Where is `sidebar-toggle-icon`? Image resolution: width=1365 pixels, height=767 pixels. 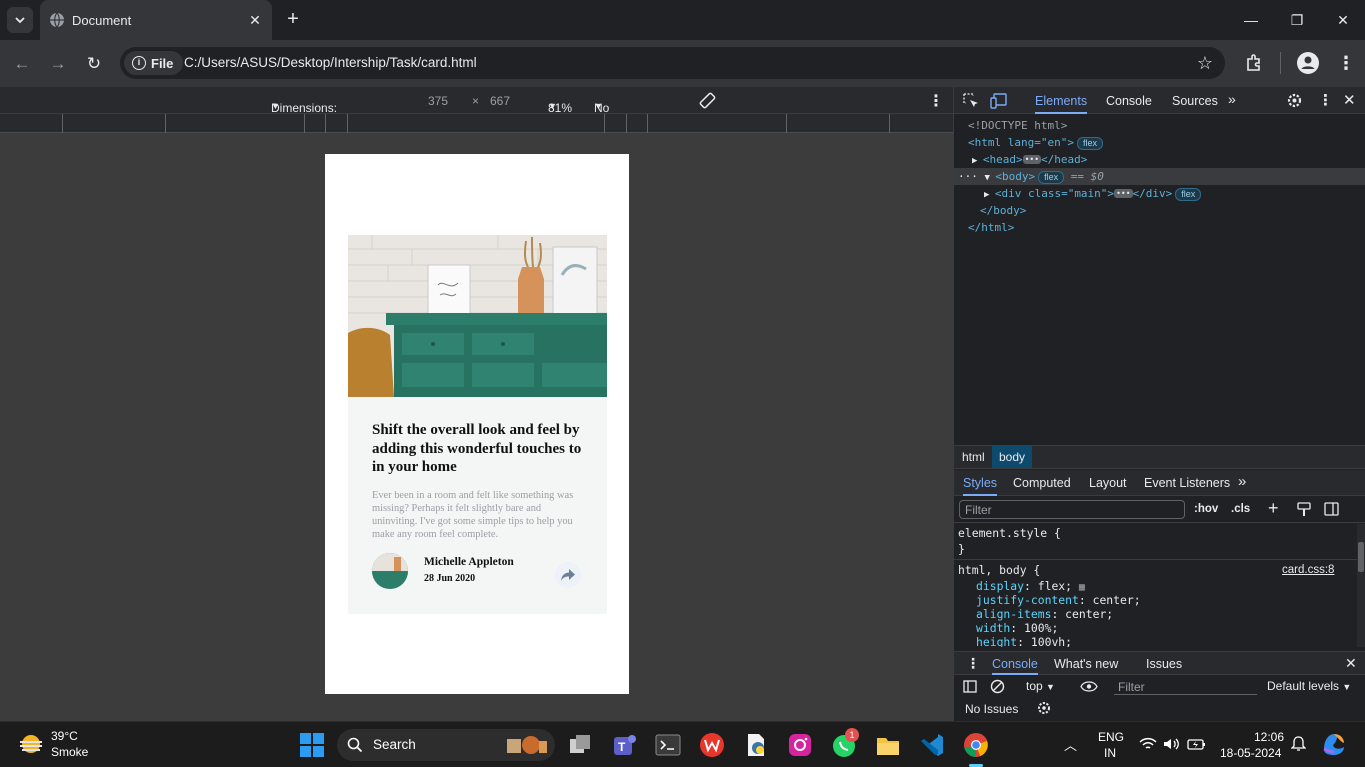 sidebar-toggle-icon is located at coordinates (1331, 509).